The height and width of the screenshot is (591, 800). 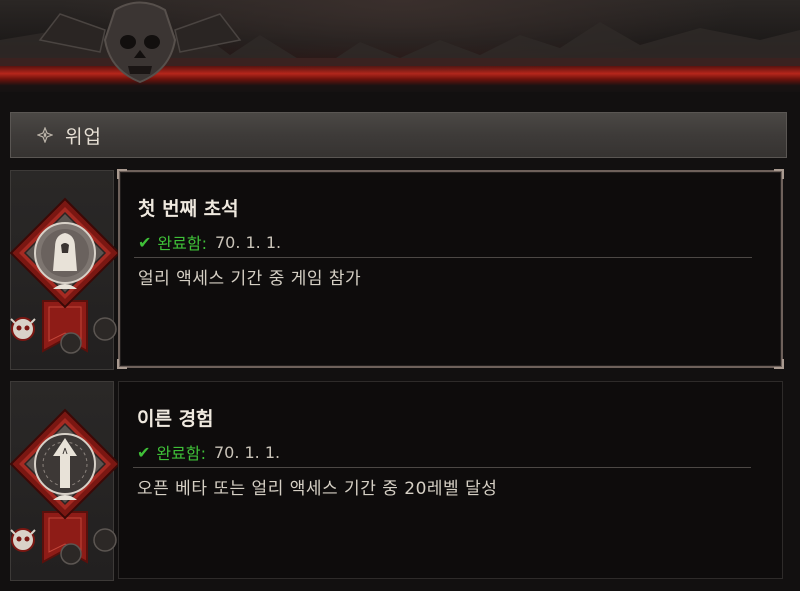 What do you see at coordinates (65, 275) in the screenshot?
I see `hooded-figure-icon` at bounding box center [65, 275].